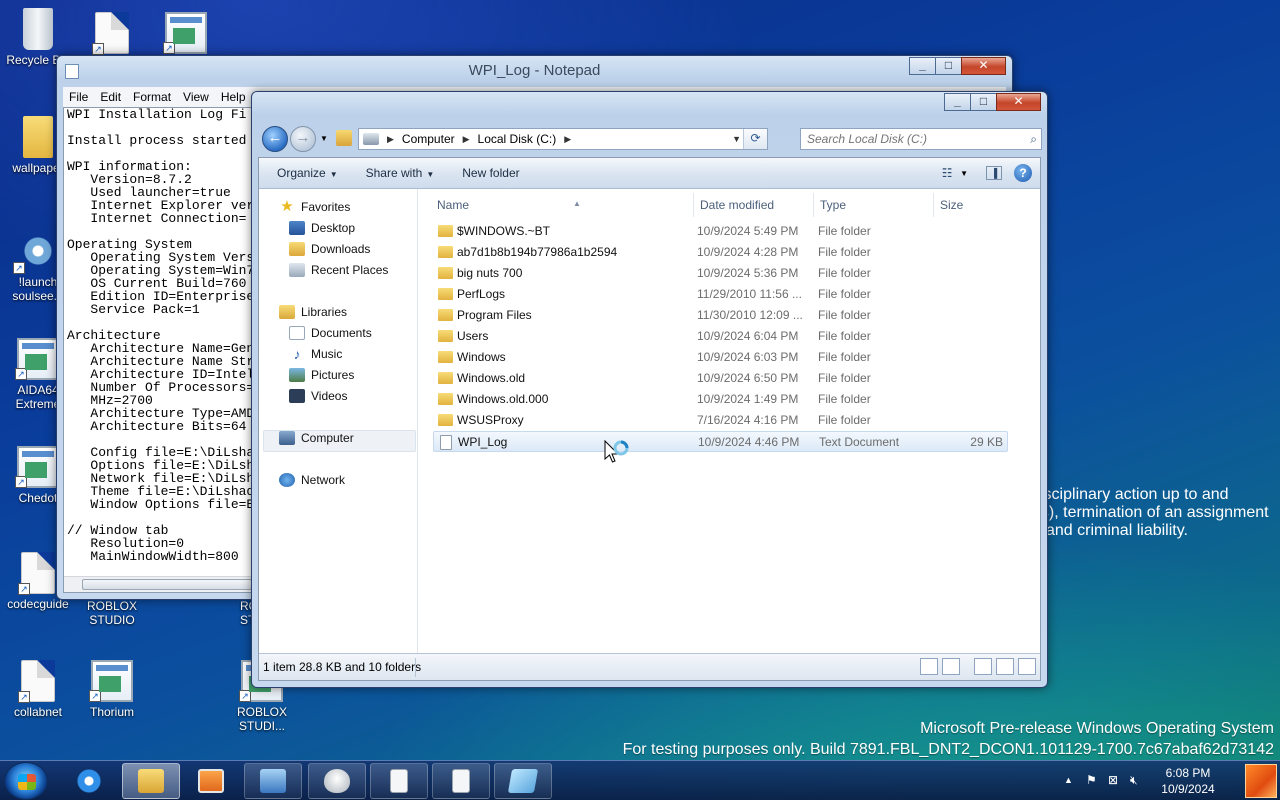  I want to click on taskbar-media-player, so click(211, 781).